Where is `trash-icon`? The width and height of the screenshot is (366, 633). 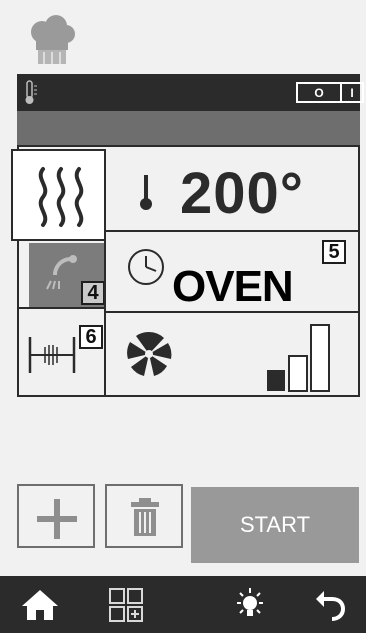 trash-icon is located at coordinates (145, 517).